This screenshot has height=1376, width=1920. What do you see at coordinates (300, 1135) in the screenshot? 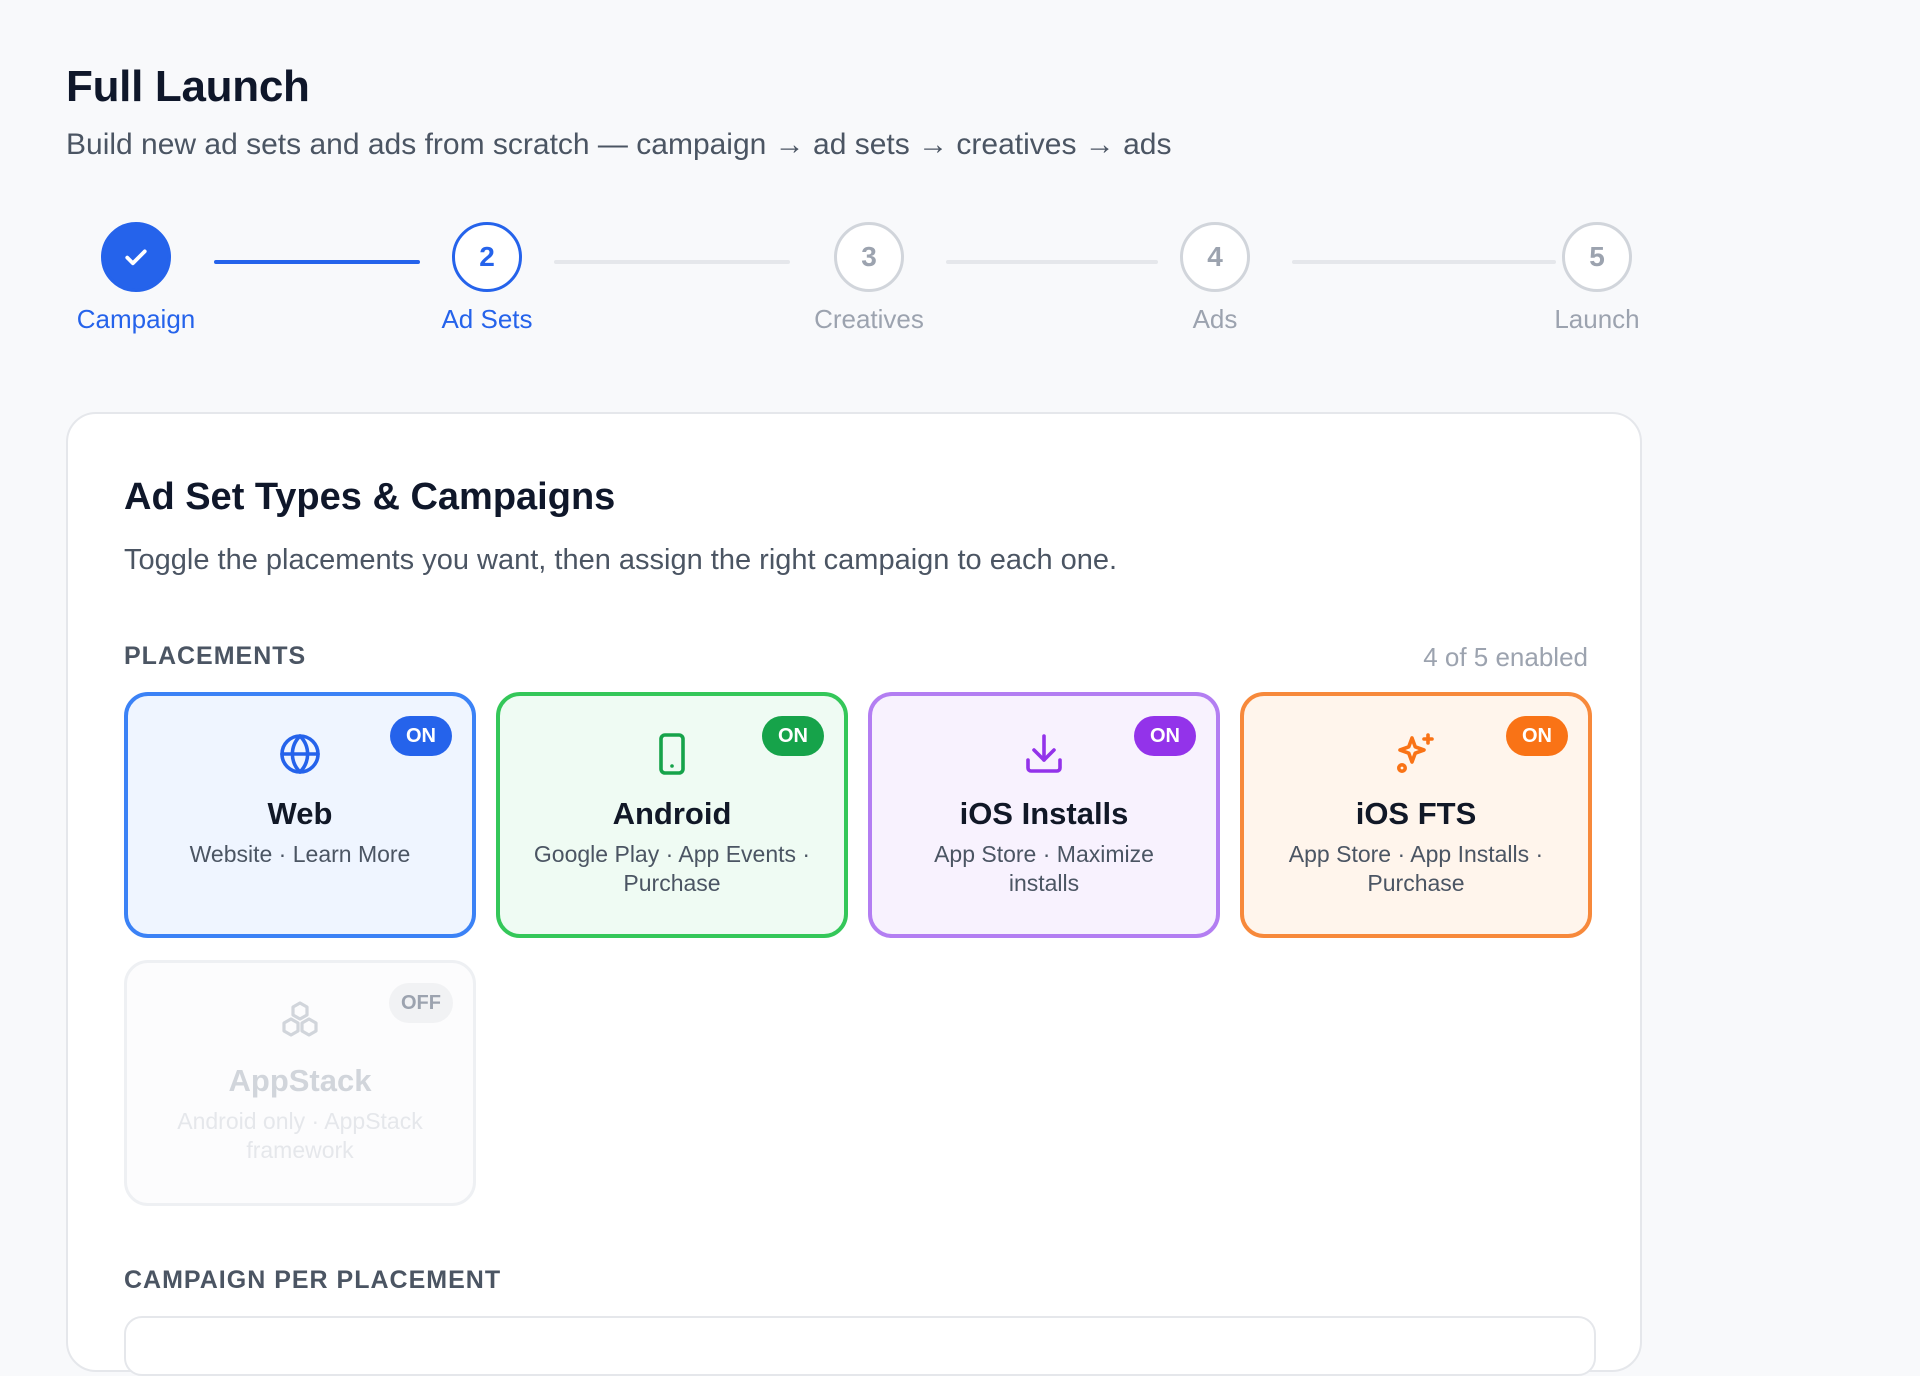
I see `placement-description: Android only · AppStack framework` at bounding box center [300, 1135].